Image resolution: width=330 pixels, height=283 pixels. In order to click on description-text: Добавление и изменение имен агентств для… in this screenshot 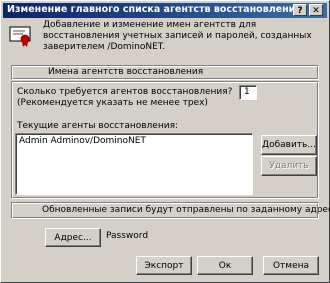, I will do `click(177, 36)`.